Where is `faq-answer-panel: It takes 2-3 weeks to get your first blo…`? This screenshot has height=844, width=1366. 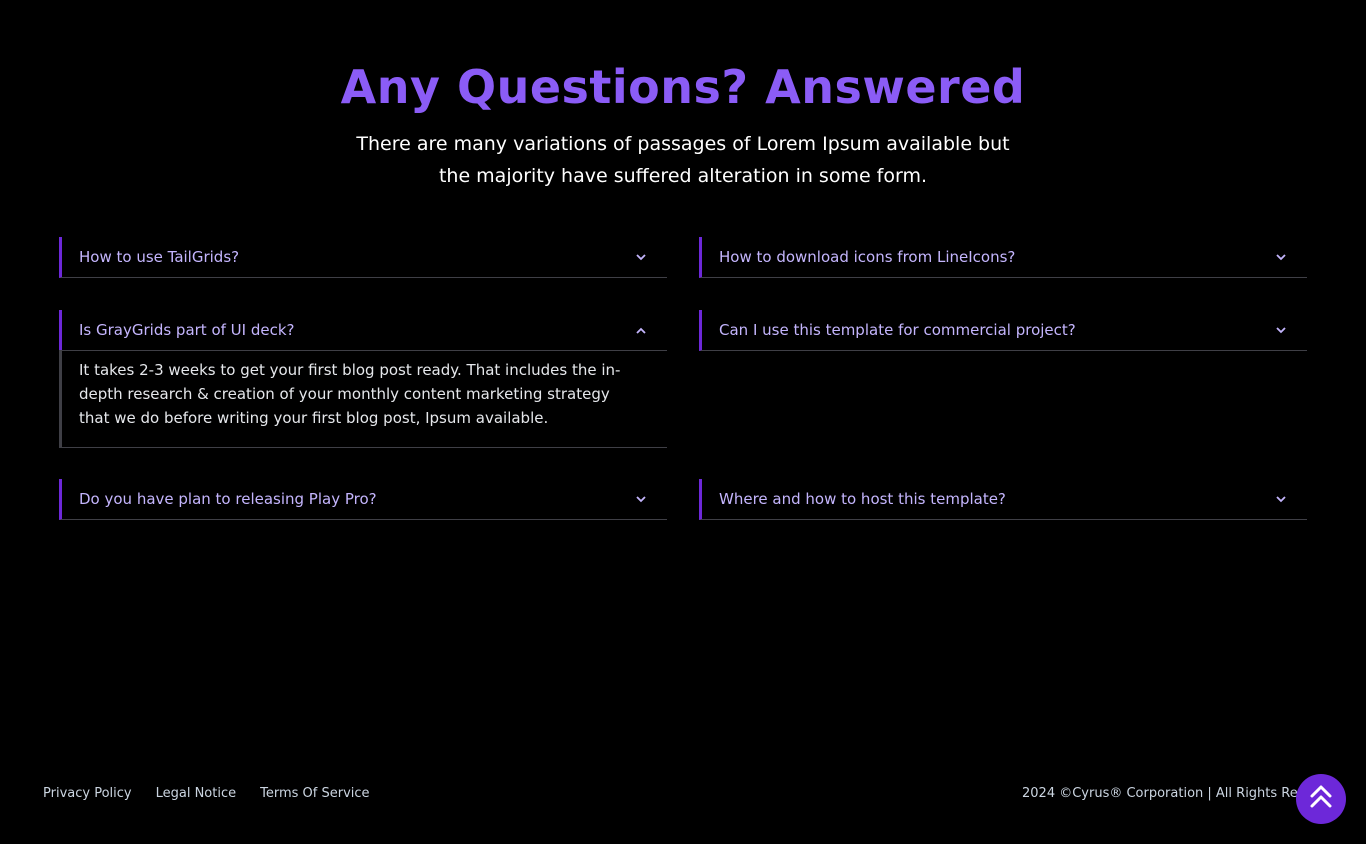 faq-answer-panel: It takes 2-3 weeks to get your first blo… is located at coordinates (363, 399).